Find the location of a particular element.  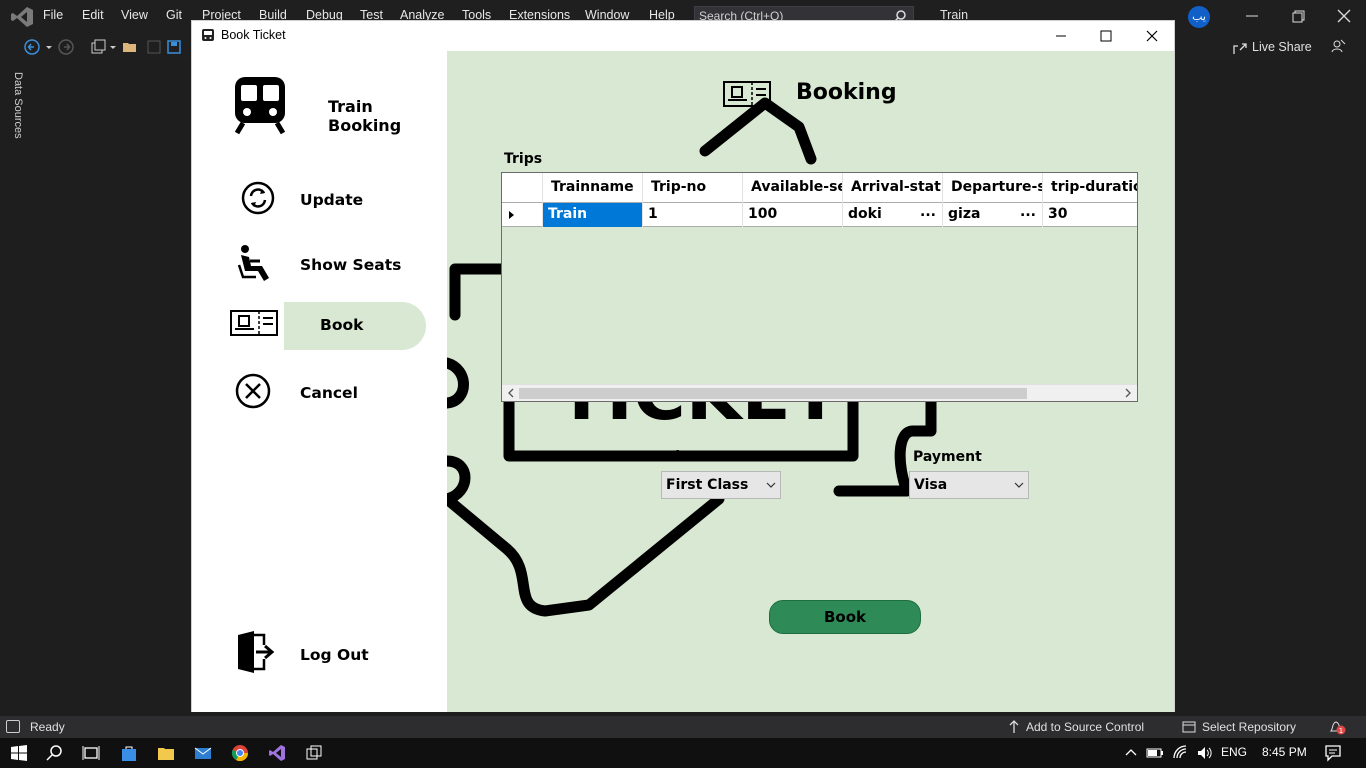

forward-icon is located at coordinates (66, 47).